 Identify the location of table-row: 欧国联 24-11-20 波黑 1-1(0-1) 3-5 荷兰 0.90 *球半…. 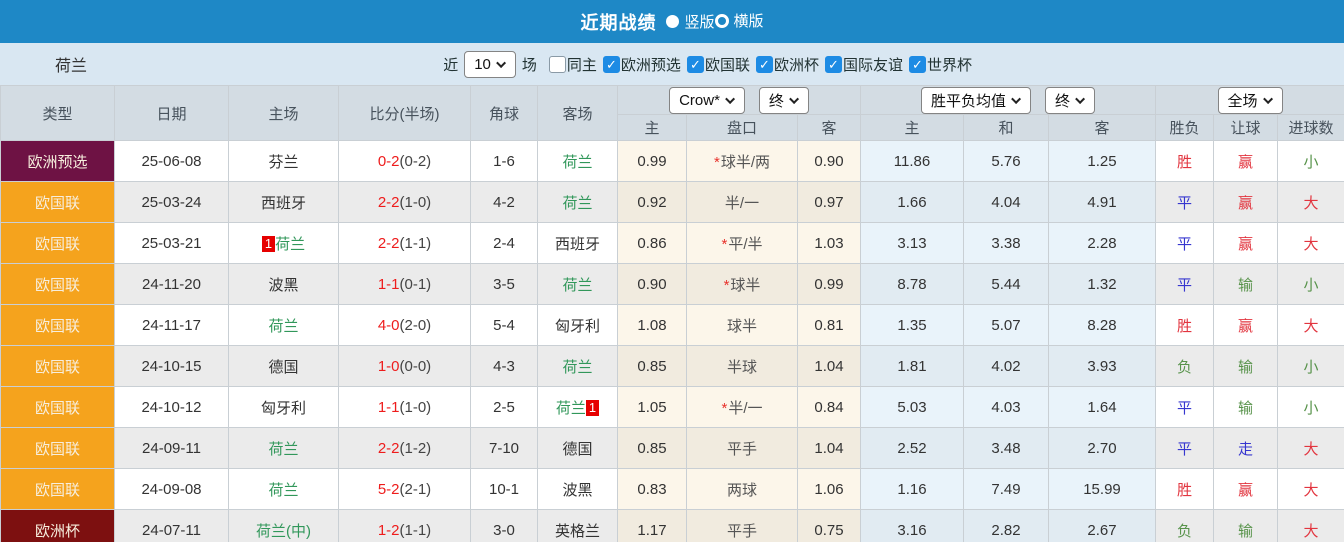
(672, 284).